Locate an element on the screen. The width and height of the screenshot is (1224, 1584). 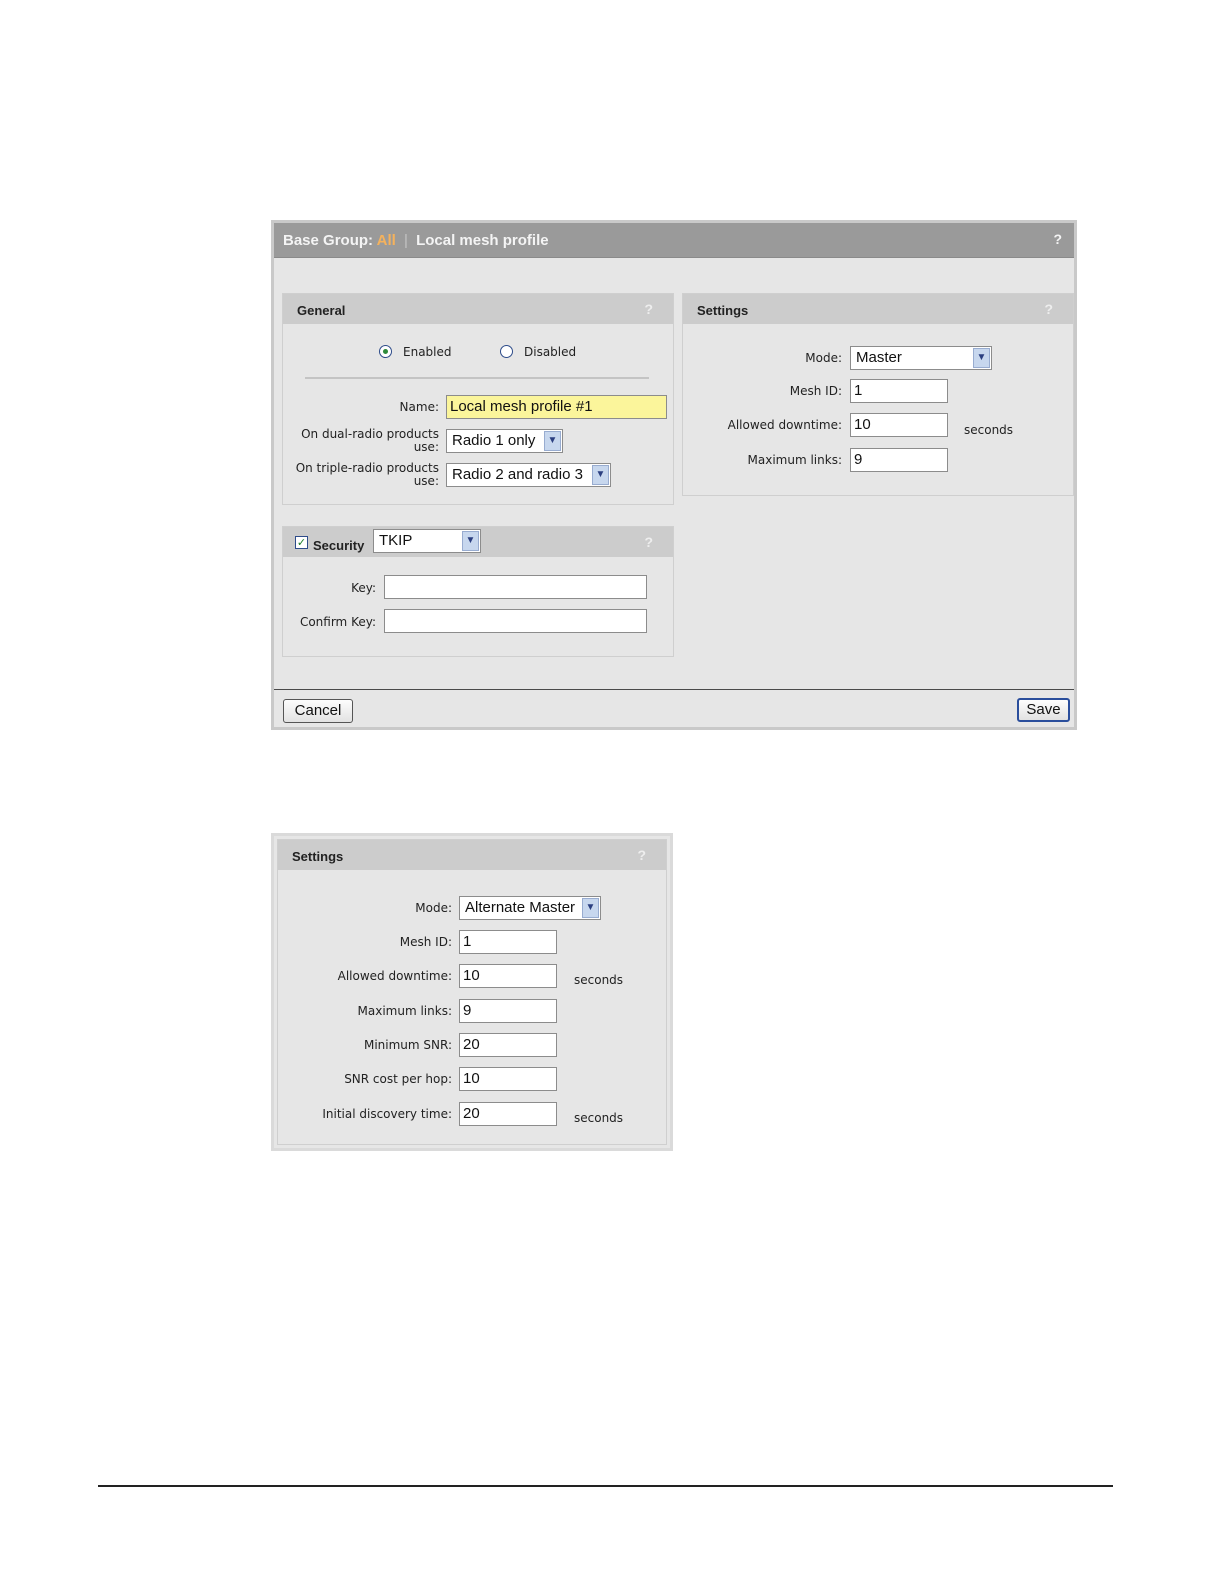
key-input is located at coordinates (515, 587).